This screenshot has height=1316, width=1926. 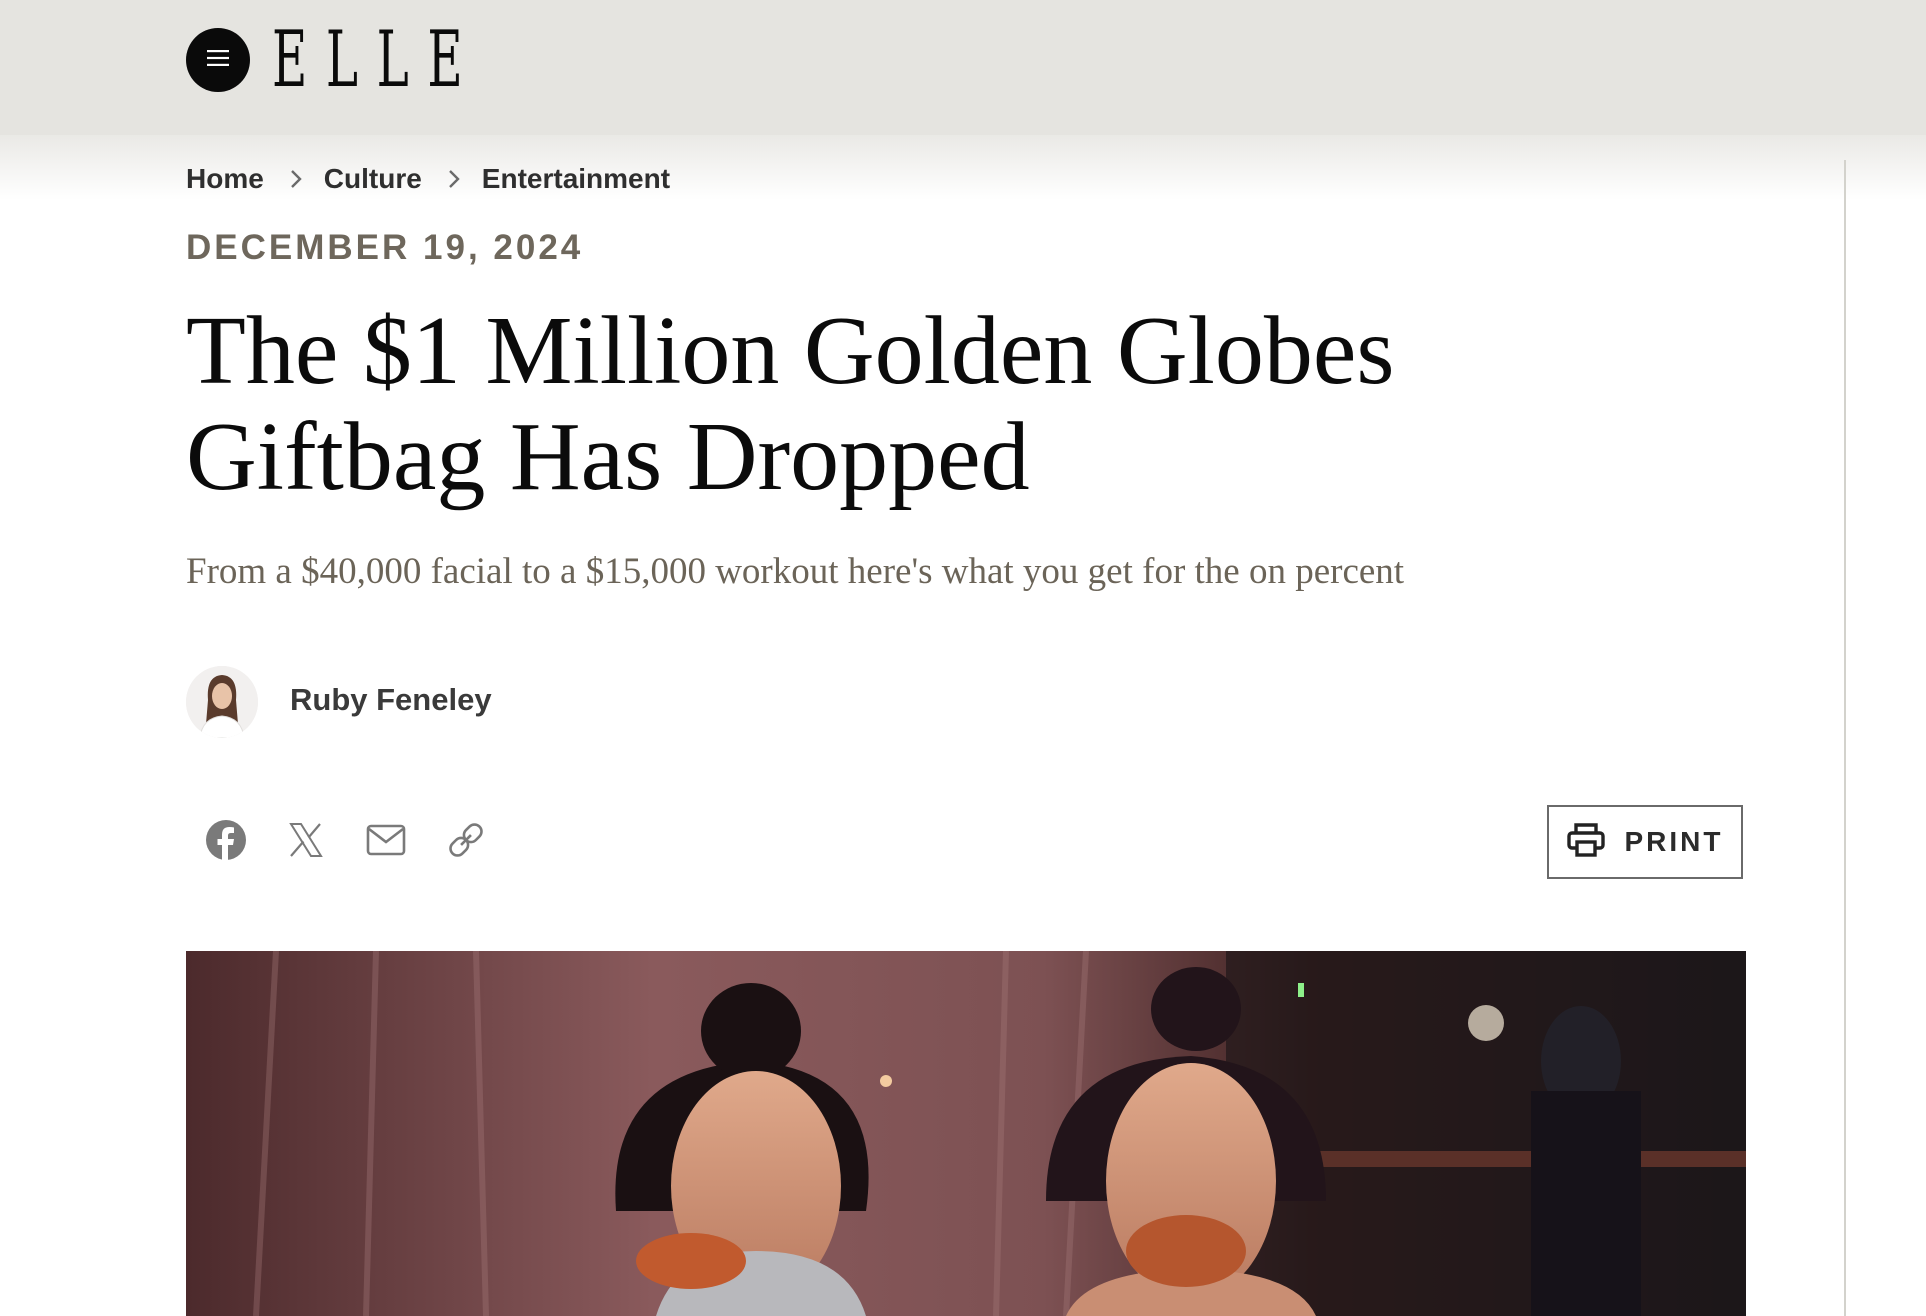 What do you see at coordinates (376, 60) in the screenshot?
I see `site-logo: ELLE` at bounding box center [376, 60].